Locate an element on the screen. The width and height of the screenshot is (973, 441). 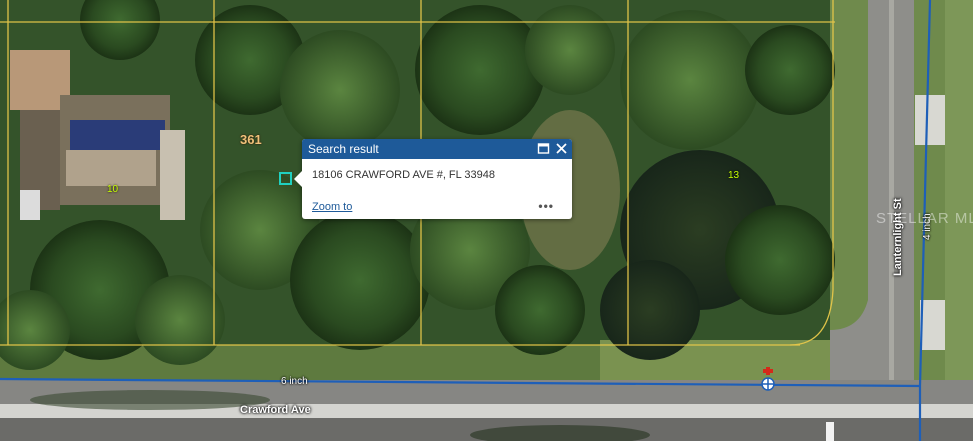
popup-header: Search result is located at coordinates (437, 149).